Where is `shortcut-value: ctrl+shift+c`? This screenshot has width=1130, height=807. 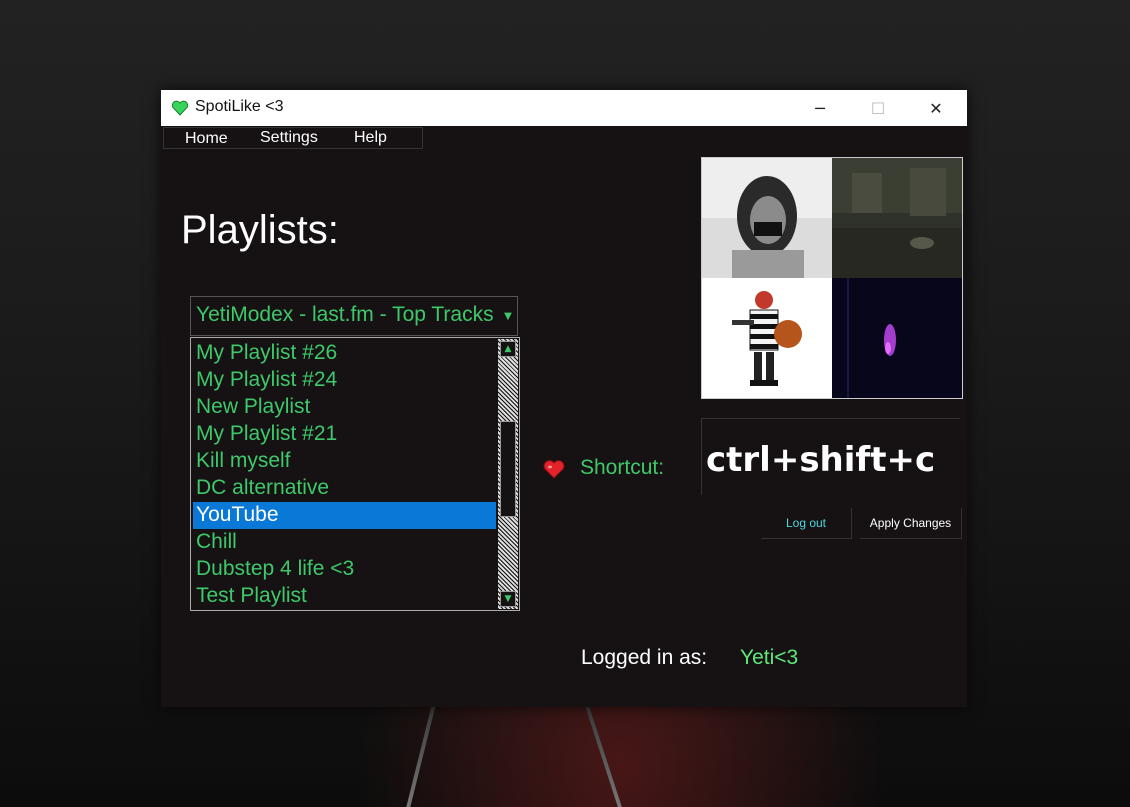
shortcut-value: ctrl+shift+c is located at coordinates (821, 460).